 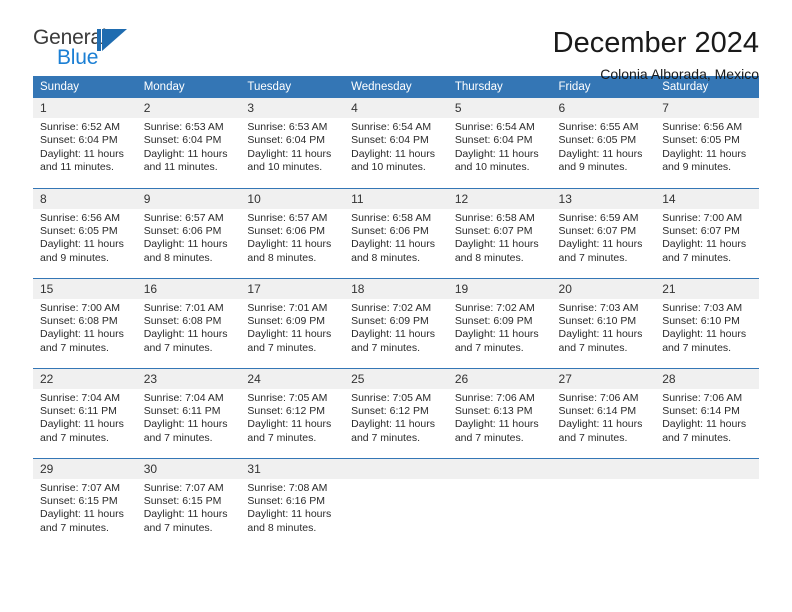 What do you see at coordinates (287, 307) in the screenshot?
I see `sunrise-text: Sunrise: 7:01 AM` at bounding box center [287, 307].